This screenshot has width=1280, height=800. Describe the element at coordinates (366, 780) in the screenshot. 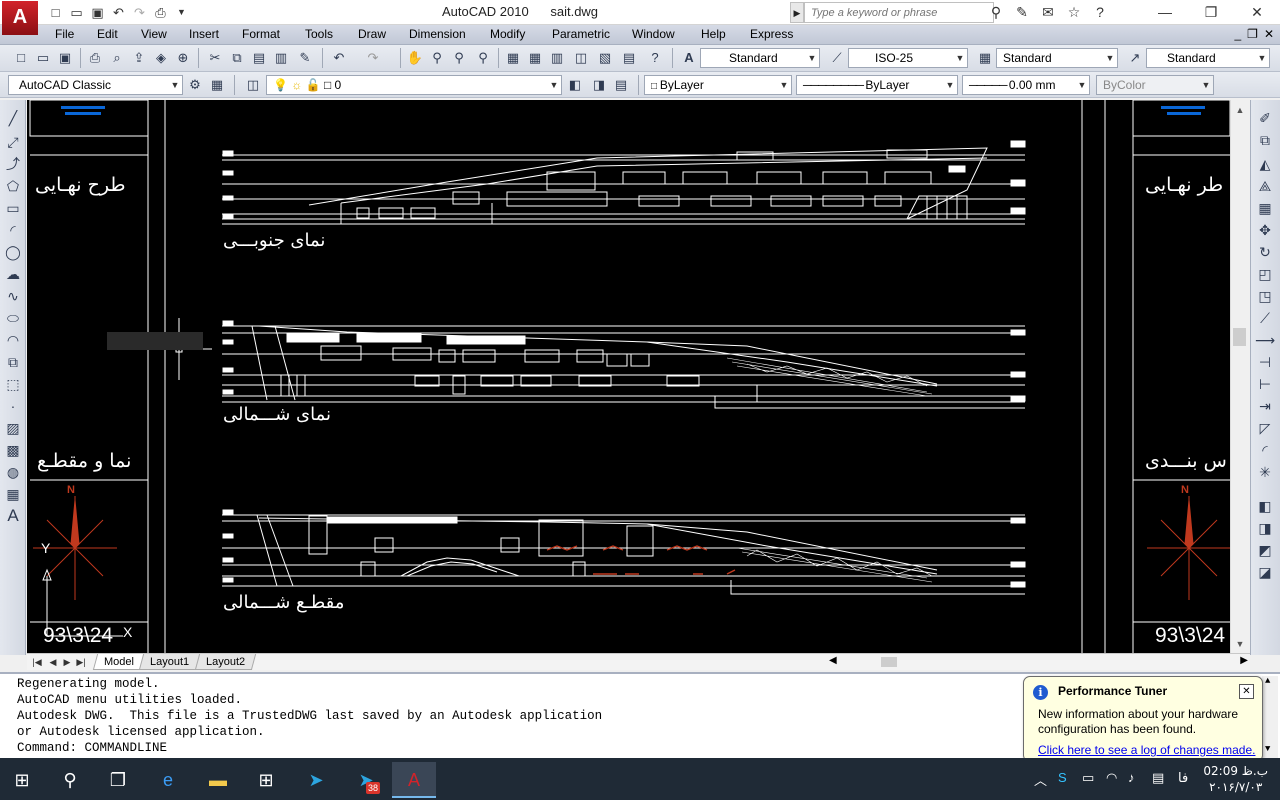

I see `telegram-badge-icon: ➤ 38` at that location.